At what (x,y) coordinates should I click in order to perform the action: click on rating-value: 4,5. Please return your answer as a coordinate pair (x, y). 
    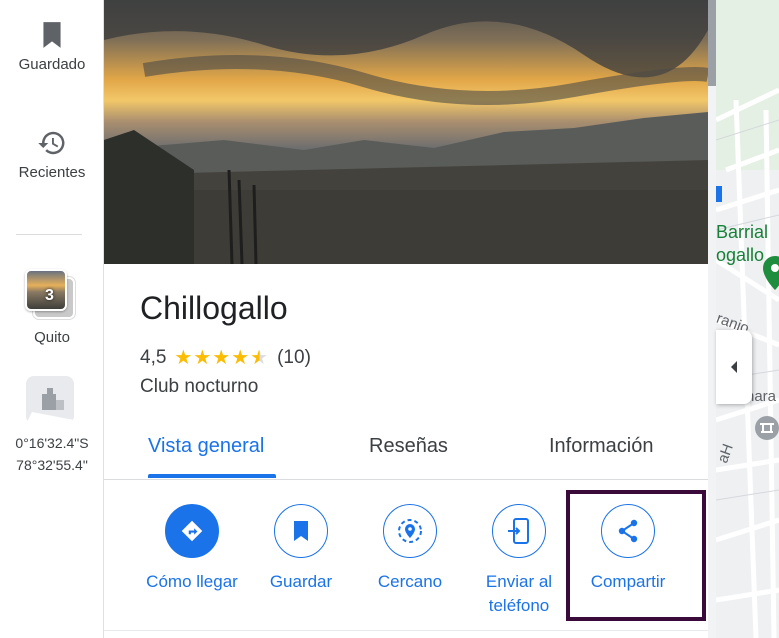
    Looking at the image, I should click on (153, 357).